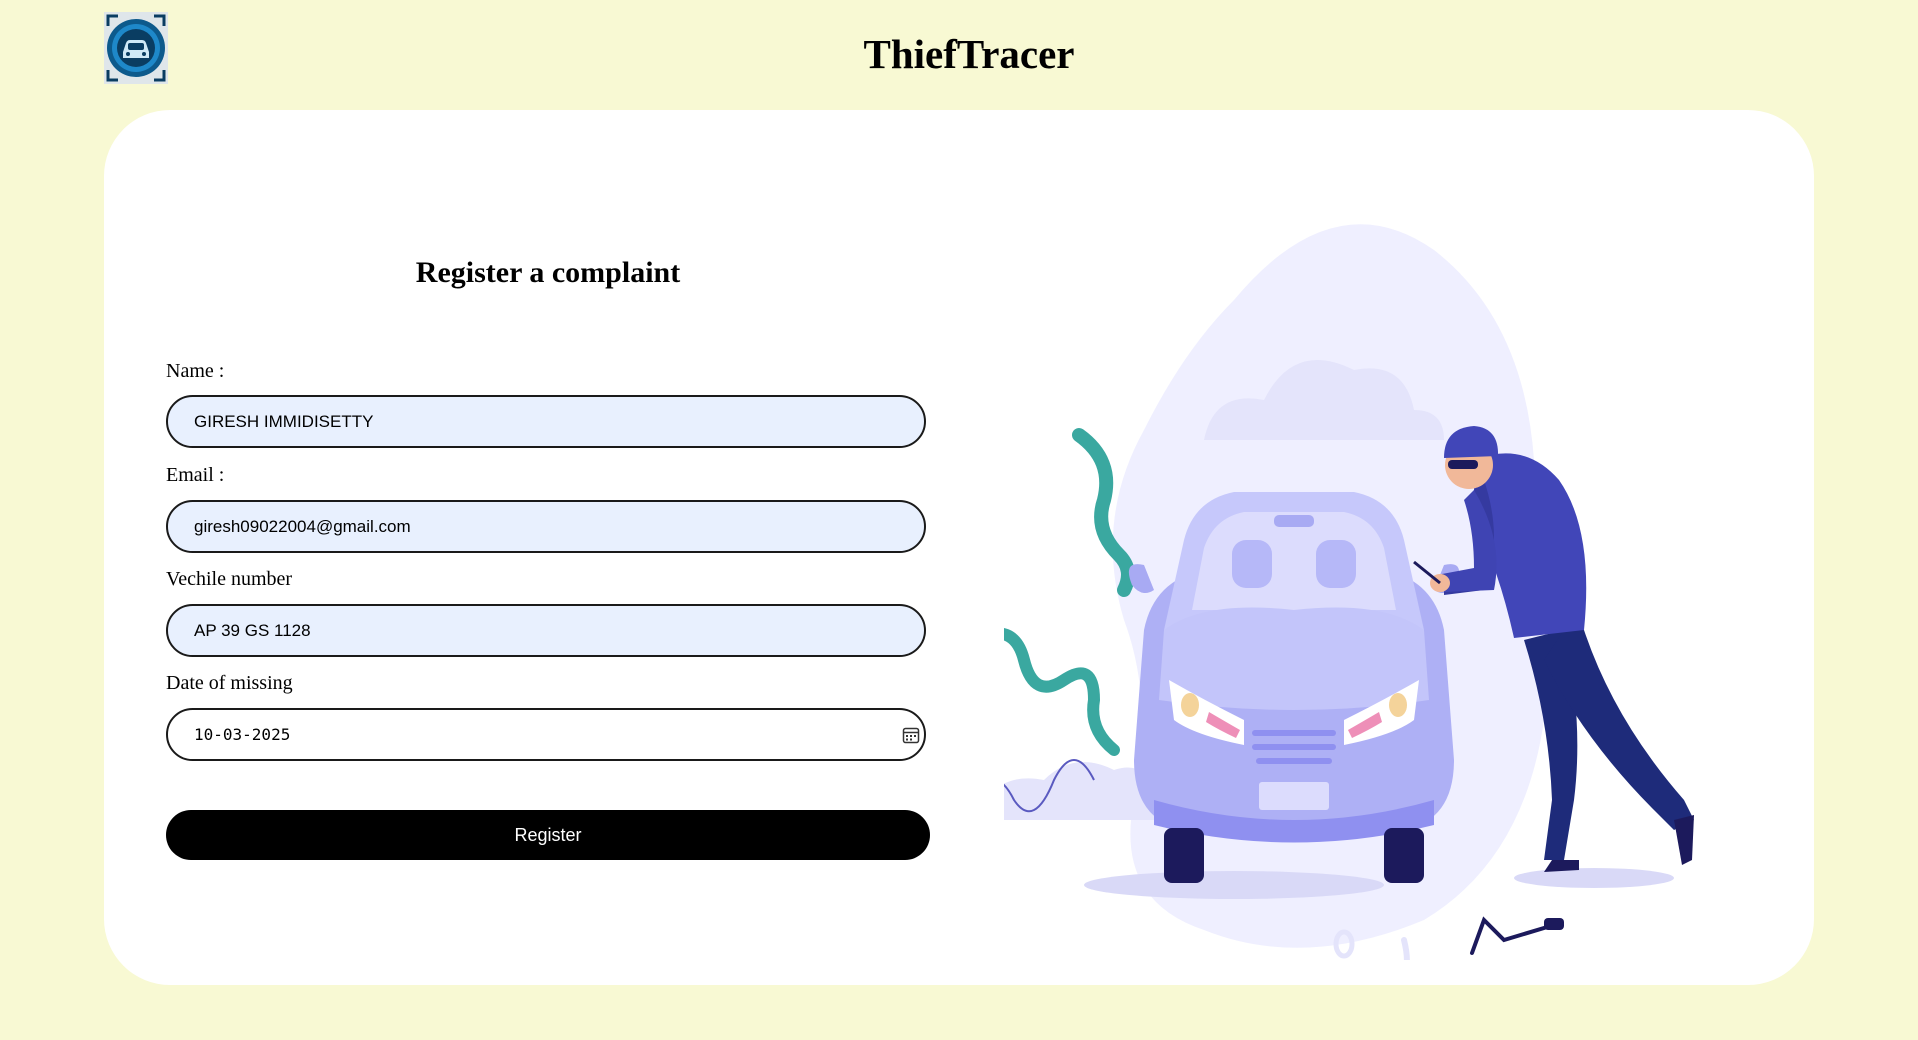  What do you see at coordinates (548, 835) in the screenshot?
I see `register-button: Register` at bounding box center [548, 835].